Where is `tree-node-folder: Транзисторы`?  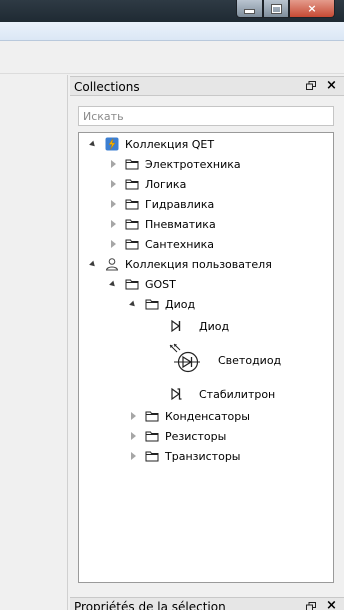 tree-node-folder: Транзисторы is located at coordinates (184, 456).